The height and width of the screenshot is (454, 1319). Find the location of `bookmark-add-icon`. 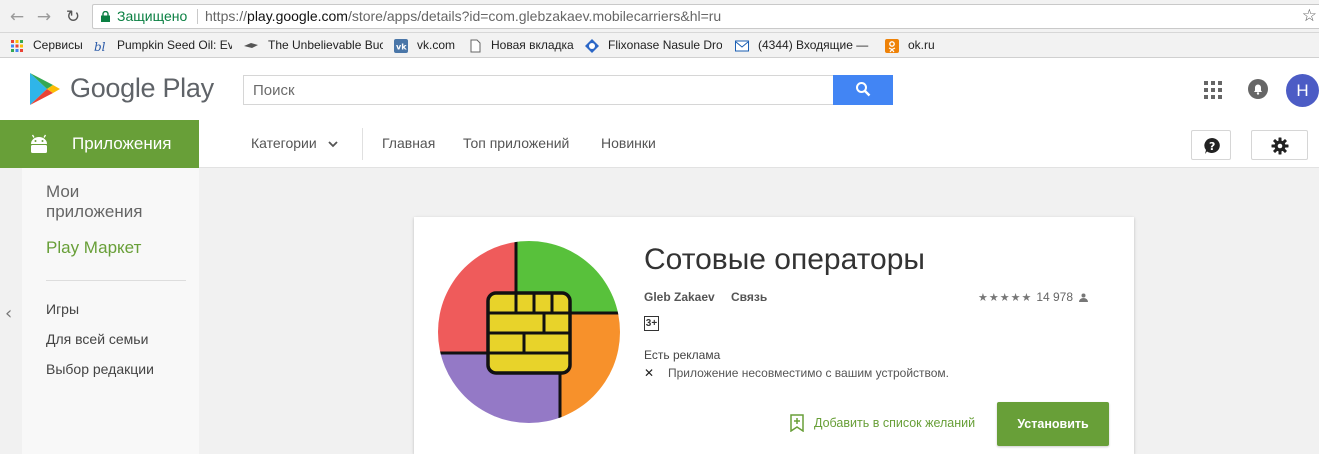

bookmark-add-icon is located at coordinates (797, 423).